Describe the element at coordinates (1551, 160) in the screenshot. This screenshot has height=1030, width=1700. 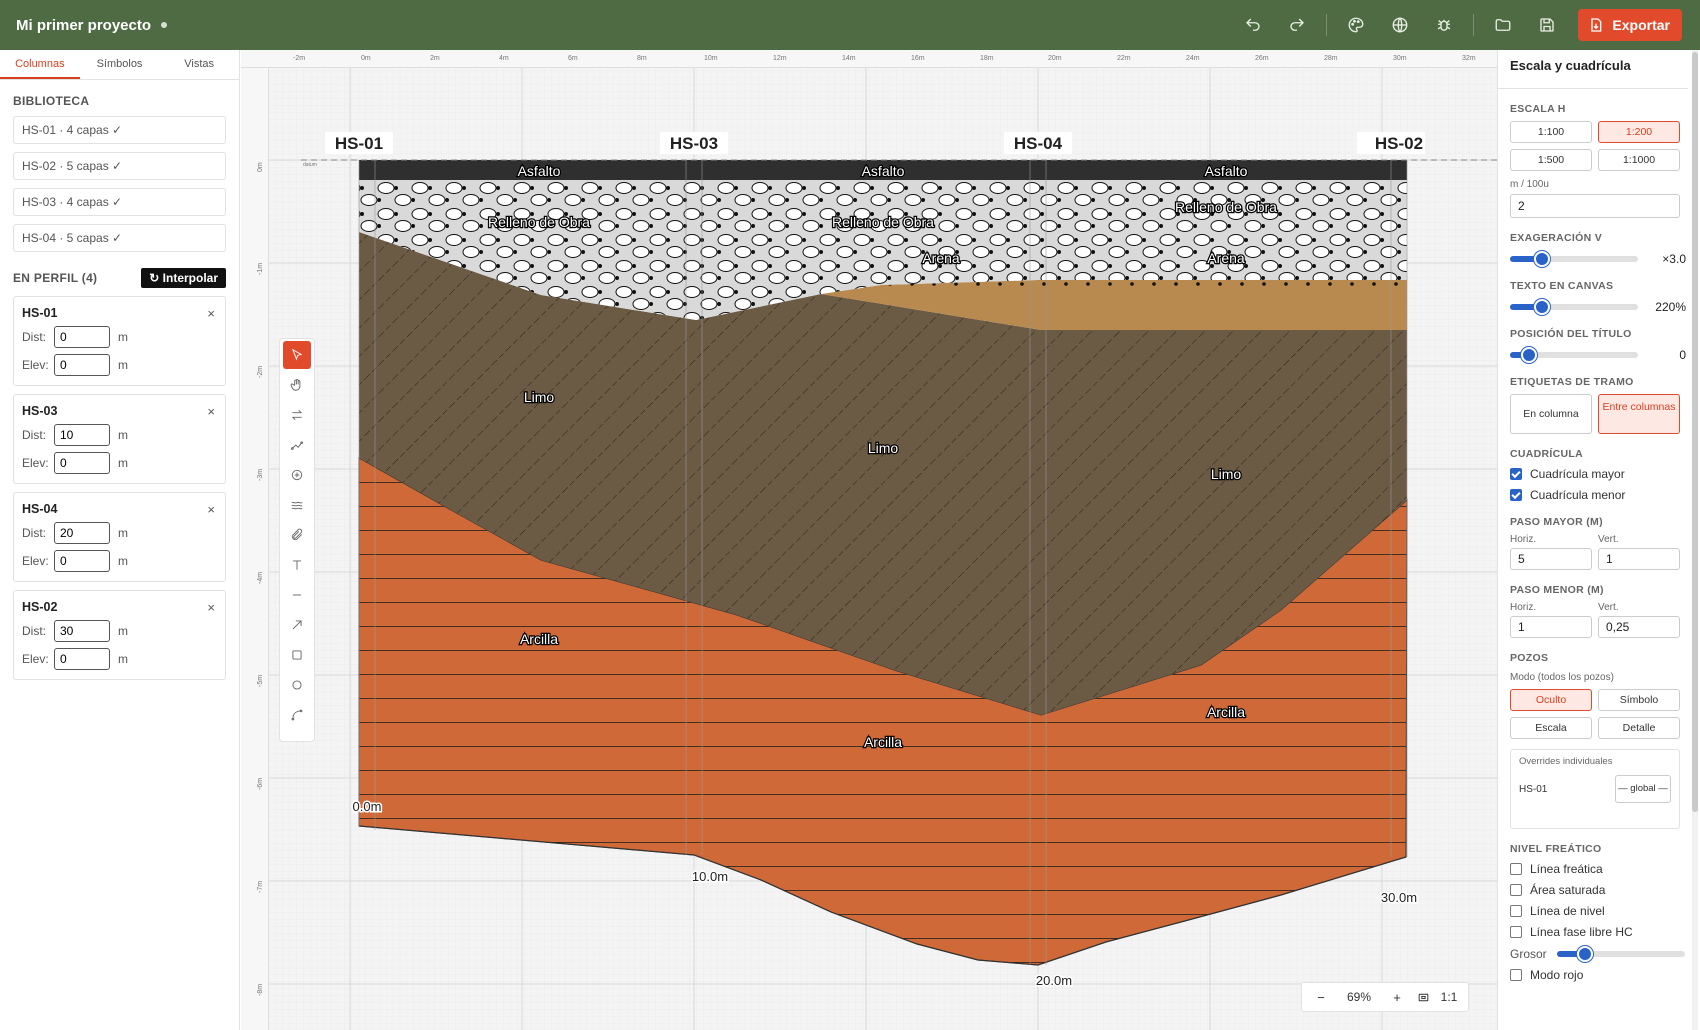
I see `scale-option: 1:500` at that location.